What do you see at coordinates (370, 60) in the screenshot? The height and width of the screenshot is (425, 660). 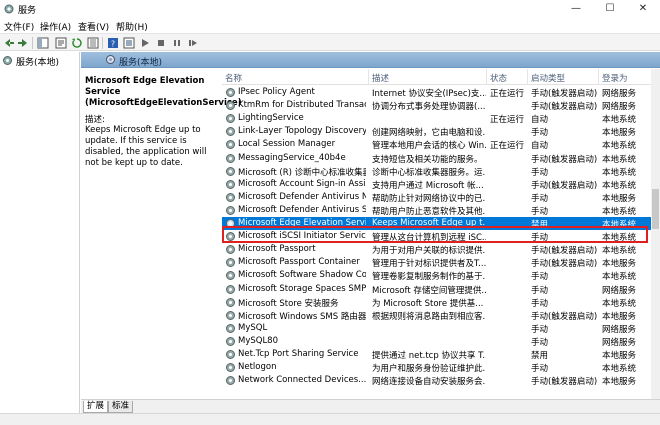 I see `content-header: 服务(本地)` at bounding box center [370, 60].